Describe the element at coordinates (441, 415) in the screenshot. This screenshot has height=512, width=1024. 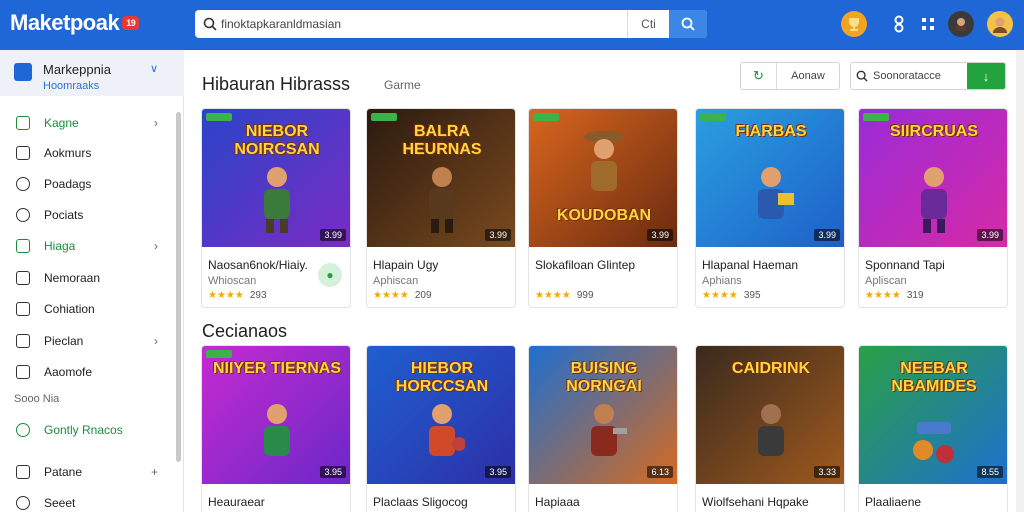
I see `game-thumbnail: HIEBOR HORCCSAN 3.95` at that location.